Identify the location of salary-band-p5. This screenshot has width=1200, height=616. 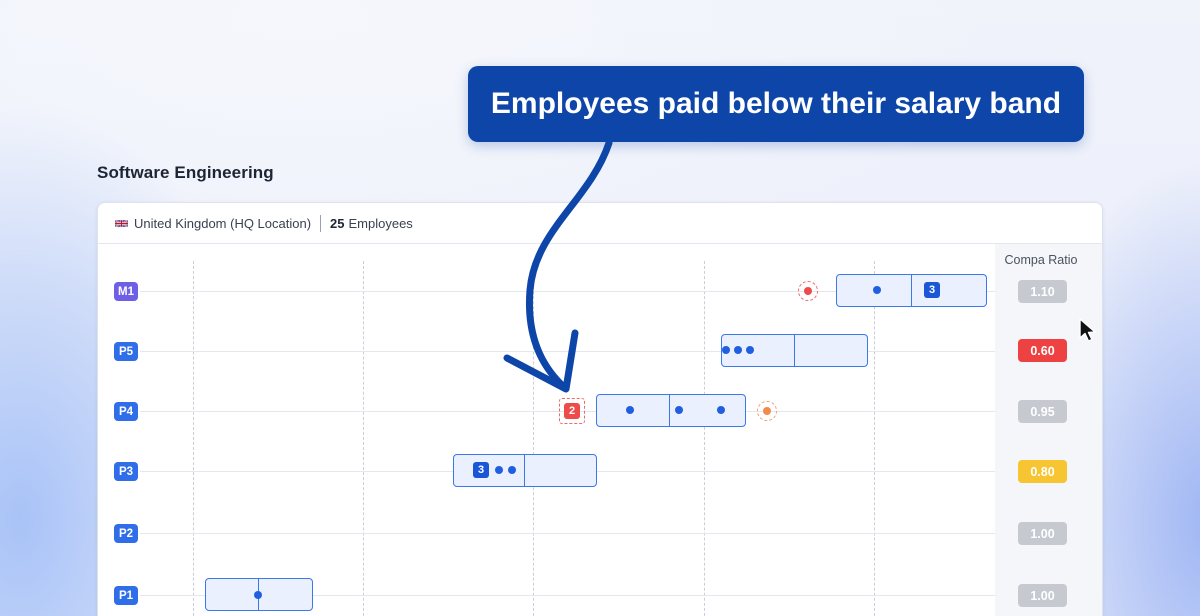
(794, 350).